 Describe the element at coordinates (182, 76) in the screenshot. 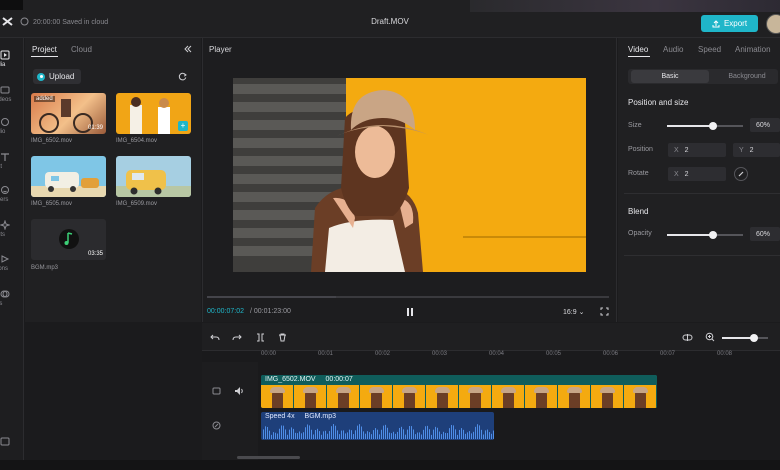

I see `refresh-icon` at that location.